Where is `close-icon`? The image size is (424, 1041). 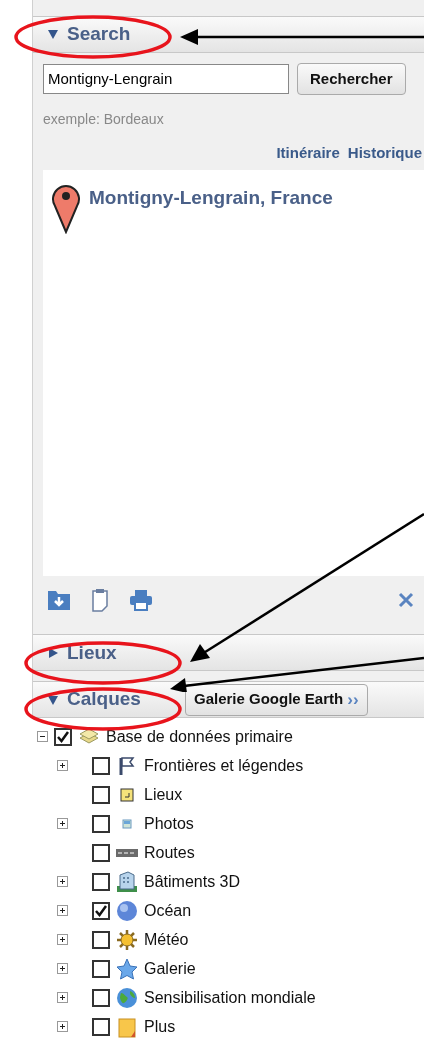 close-icon is located at coordinates (406, 599).